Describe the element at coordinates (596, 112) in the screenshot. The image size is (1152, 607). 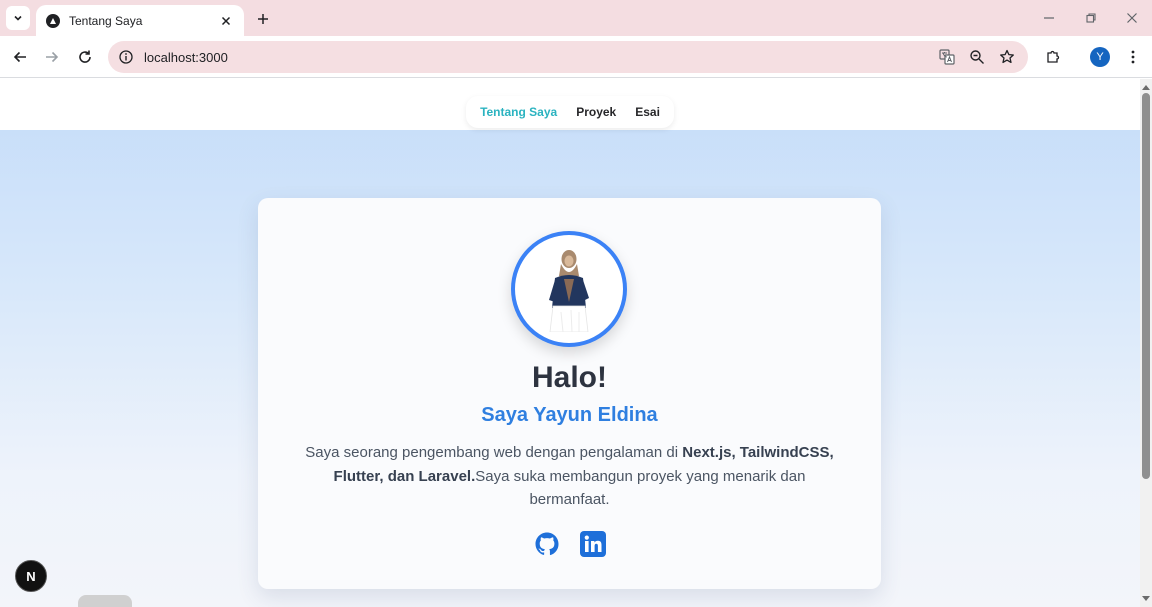
I see `nav-link-proyek: Proyek` at that location.